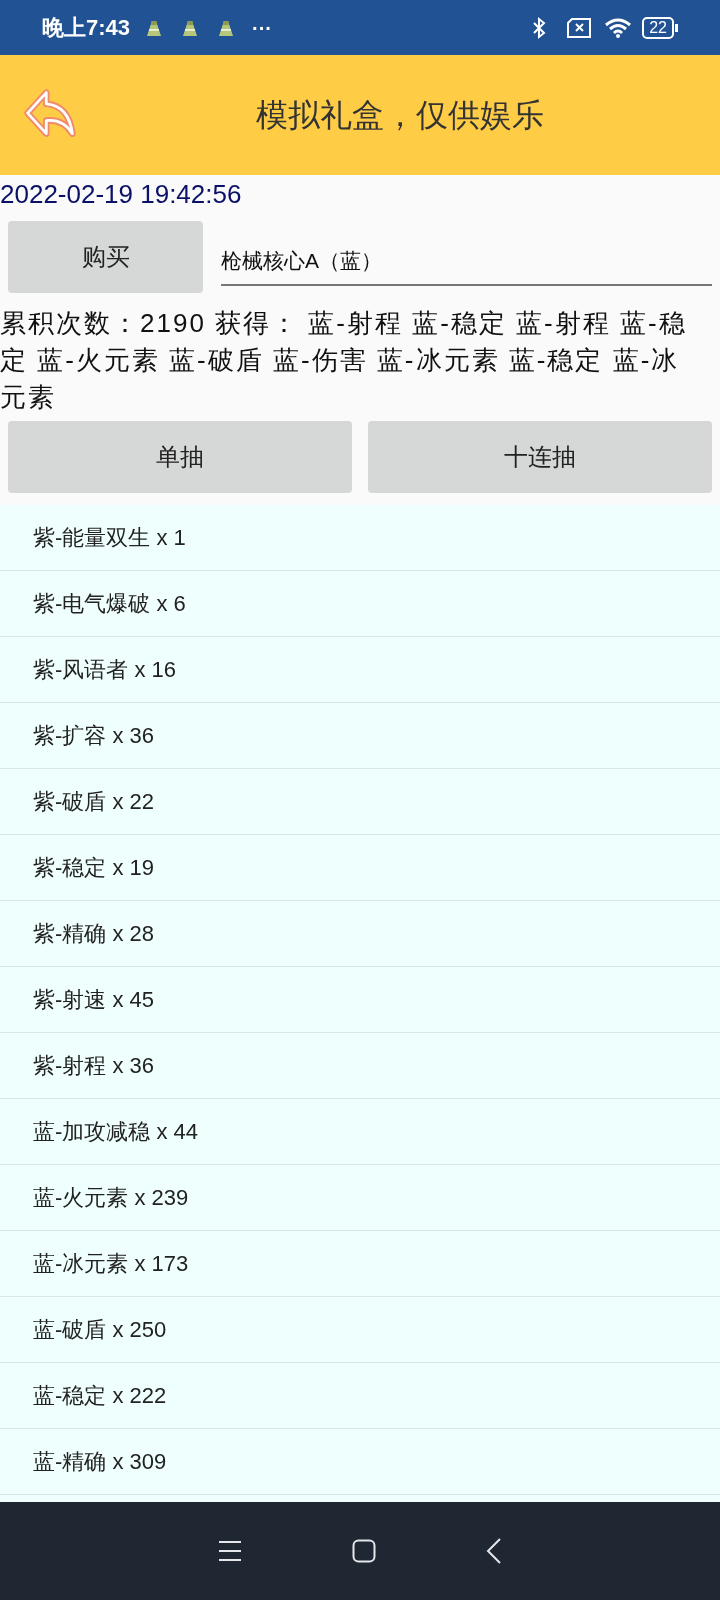  Describe the element at coordinates (230, 1551) in the screenshot. I see `menu-icon` at that location.